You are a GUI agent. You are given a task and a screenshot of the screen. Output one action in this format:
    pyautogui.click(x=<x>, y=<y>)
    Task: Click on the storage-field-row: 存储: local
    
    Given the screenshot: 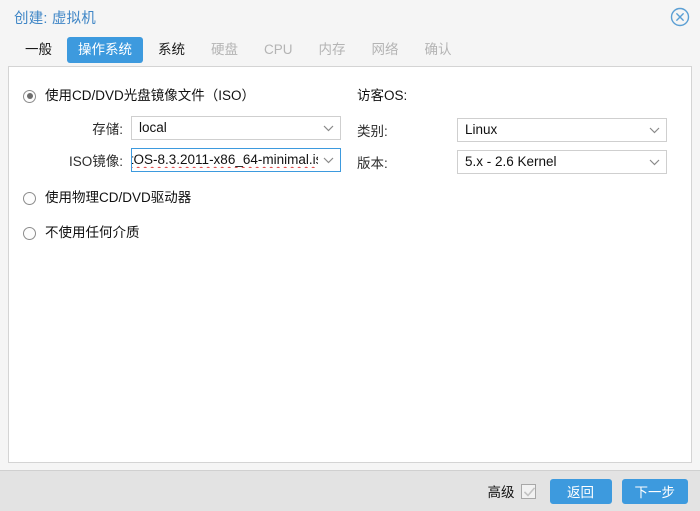 What is the action you would take?
    pyautogui.click(x=190, y=128)
    